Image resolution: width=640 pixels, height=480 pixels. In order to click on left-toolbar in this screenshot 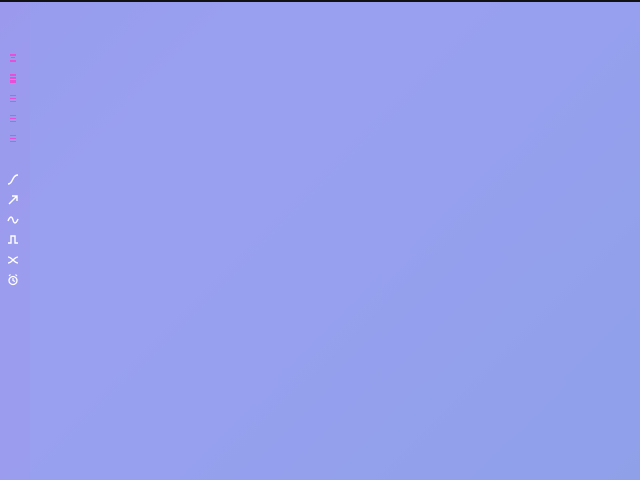, I will do `click(15, 241)`.